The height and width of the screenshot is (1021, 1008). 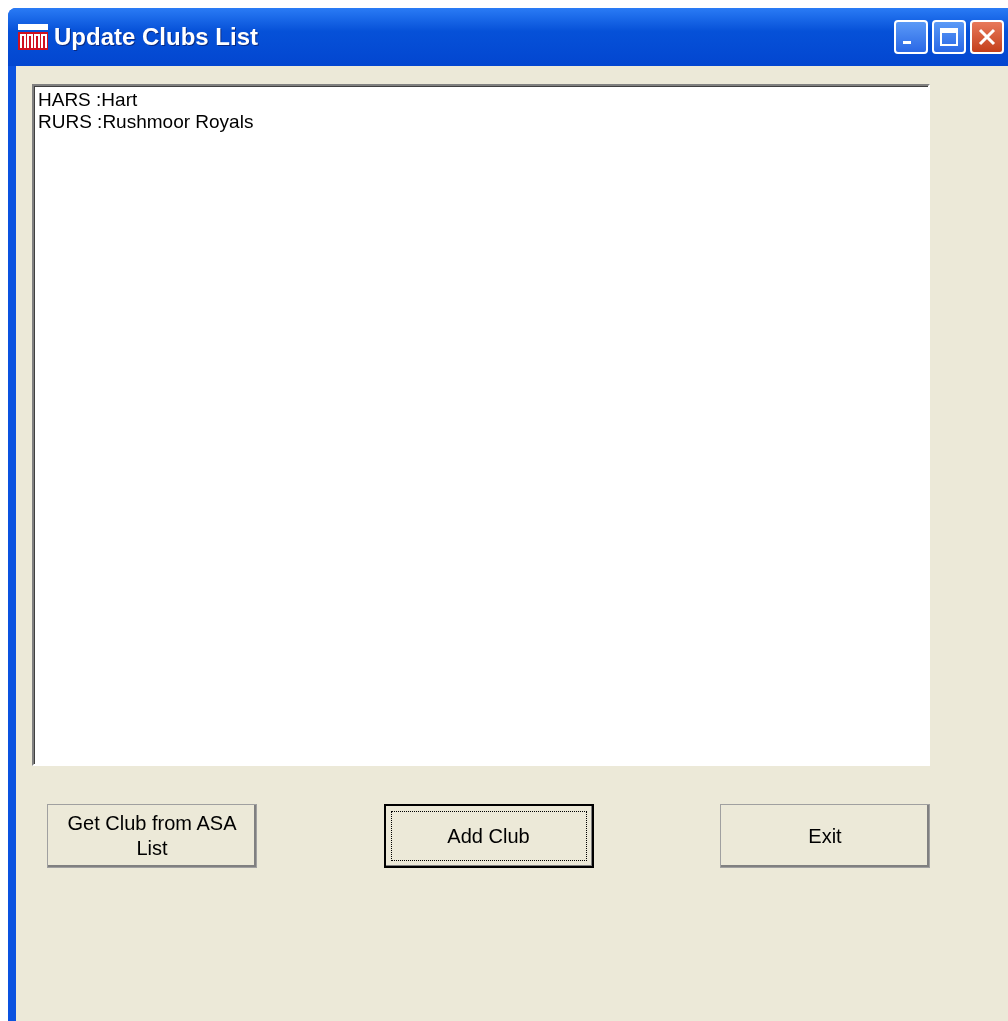 I want to click on close-button, so click(x=987, y=37).